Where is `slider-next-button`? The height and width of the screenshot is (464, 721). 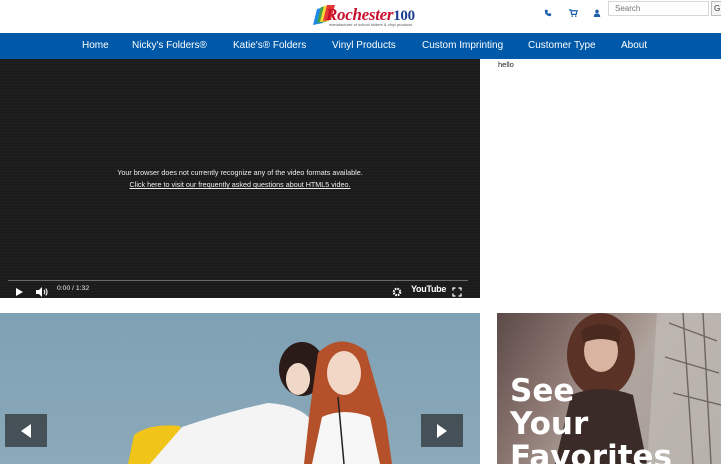
slider-next-button is located at coordinates (442, 430).